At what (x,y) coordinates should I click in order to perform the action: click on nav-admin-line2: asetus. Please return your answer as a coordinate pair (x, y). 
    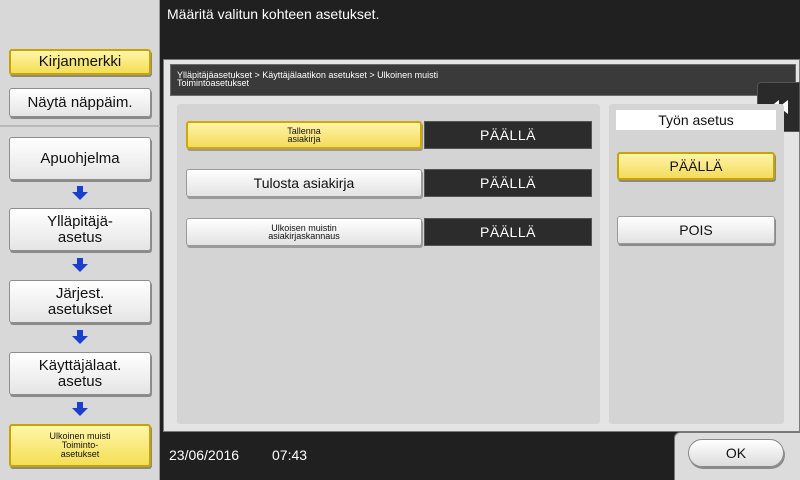
    Looking at the image, I should click on (80, 237).